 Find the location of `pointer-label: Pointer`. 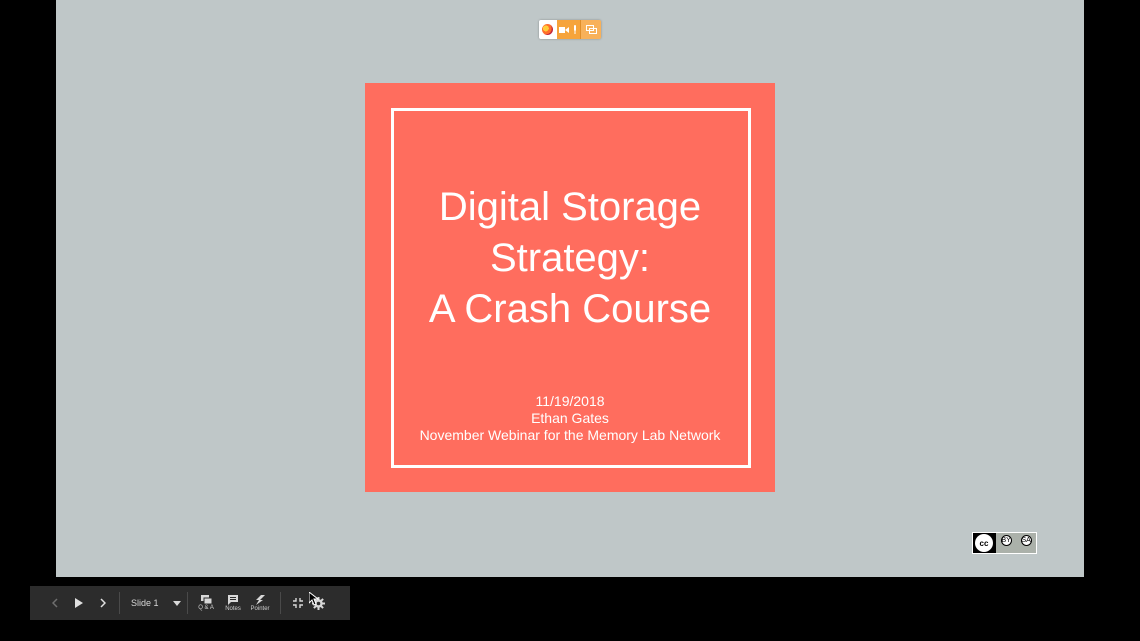

pointer-label: Pointer is located at coordinates (260, 608).